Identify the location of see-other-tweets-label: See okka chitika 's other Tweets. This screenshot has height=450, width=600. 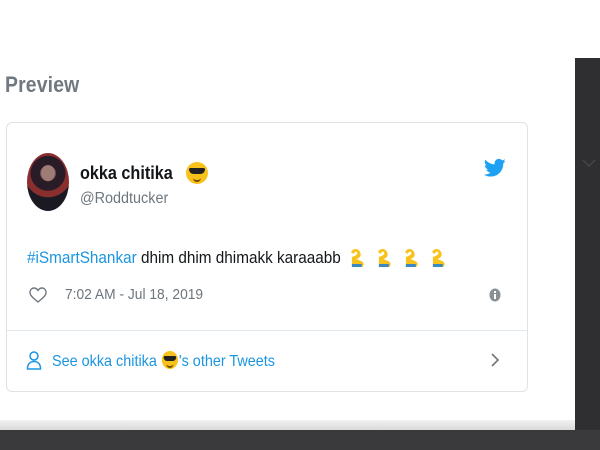
(163, 361).